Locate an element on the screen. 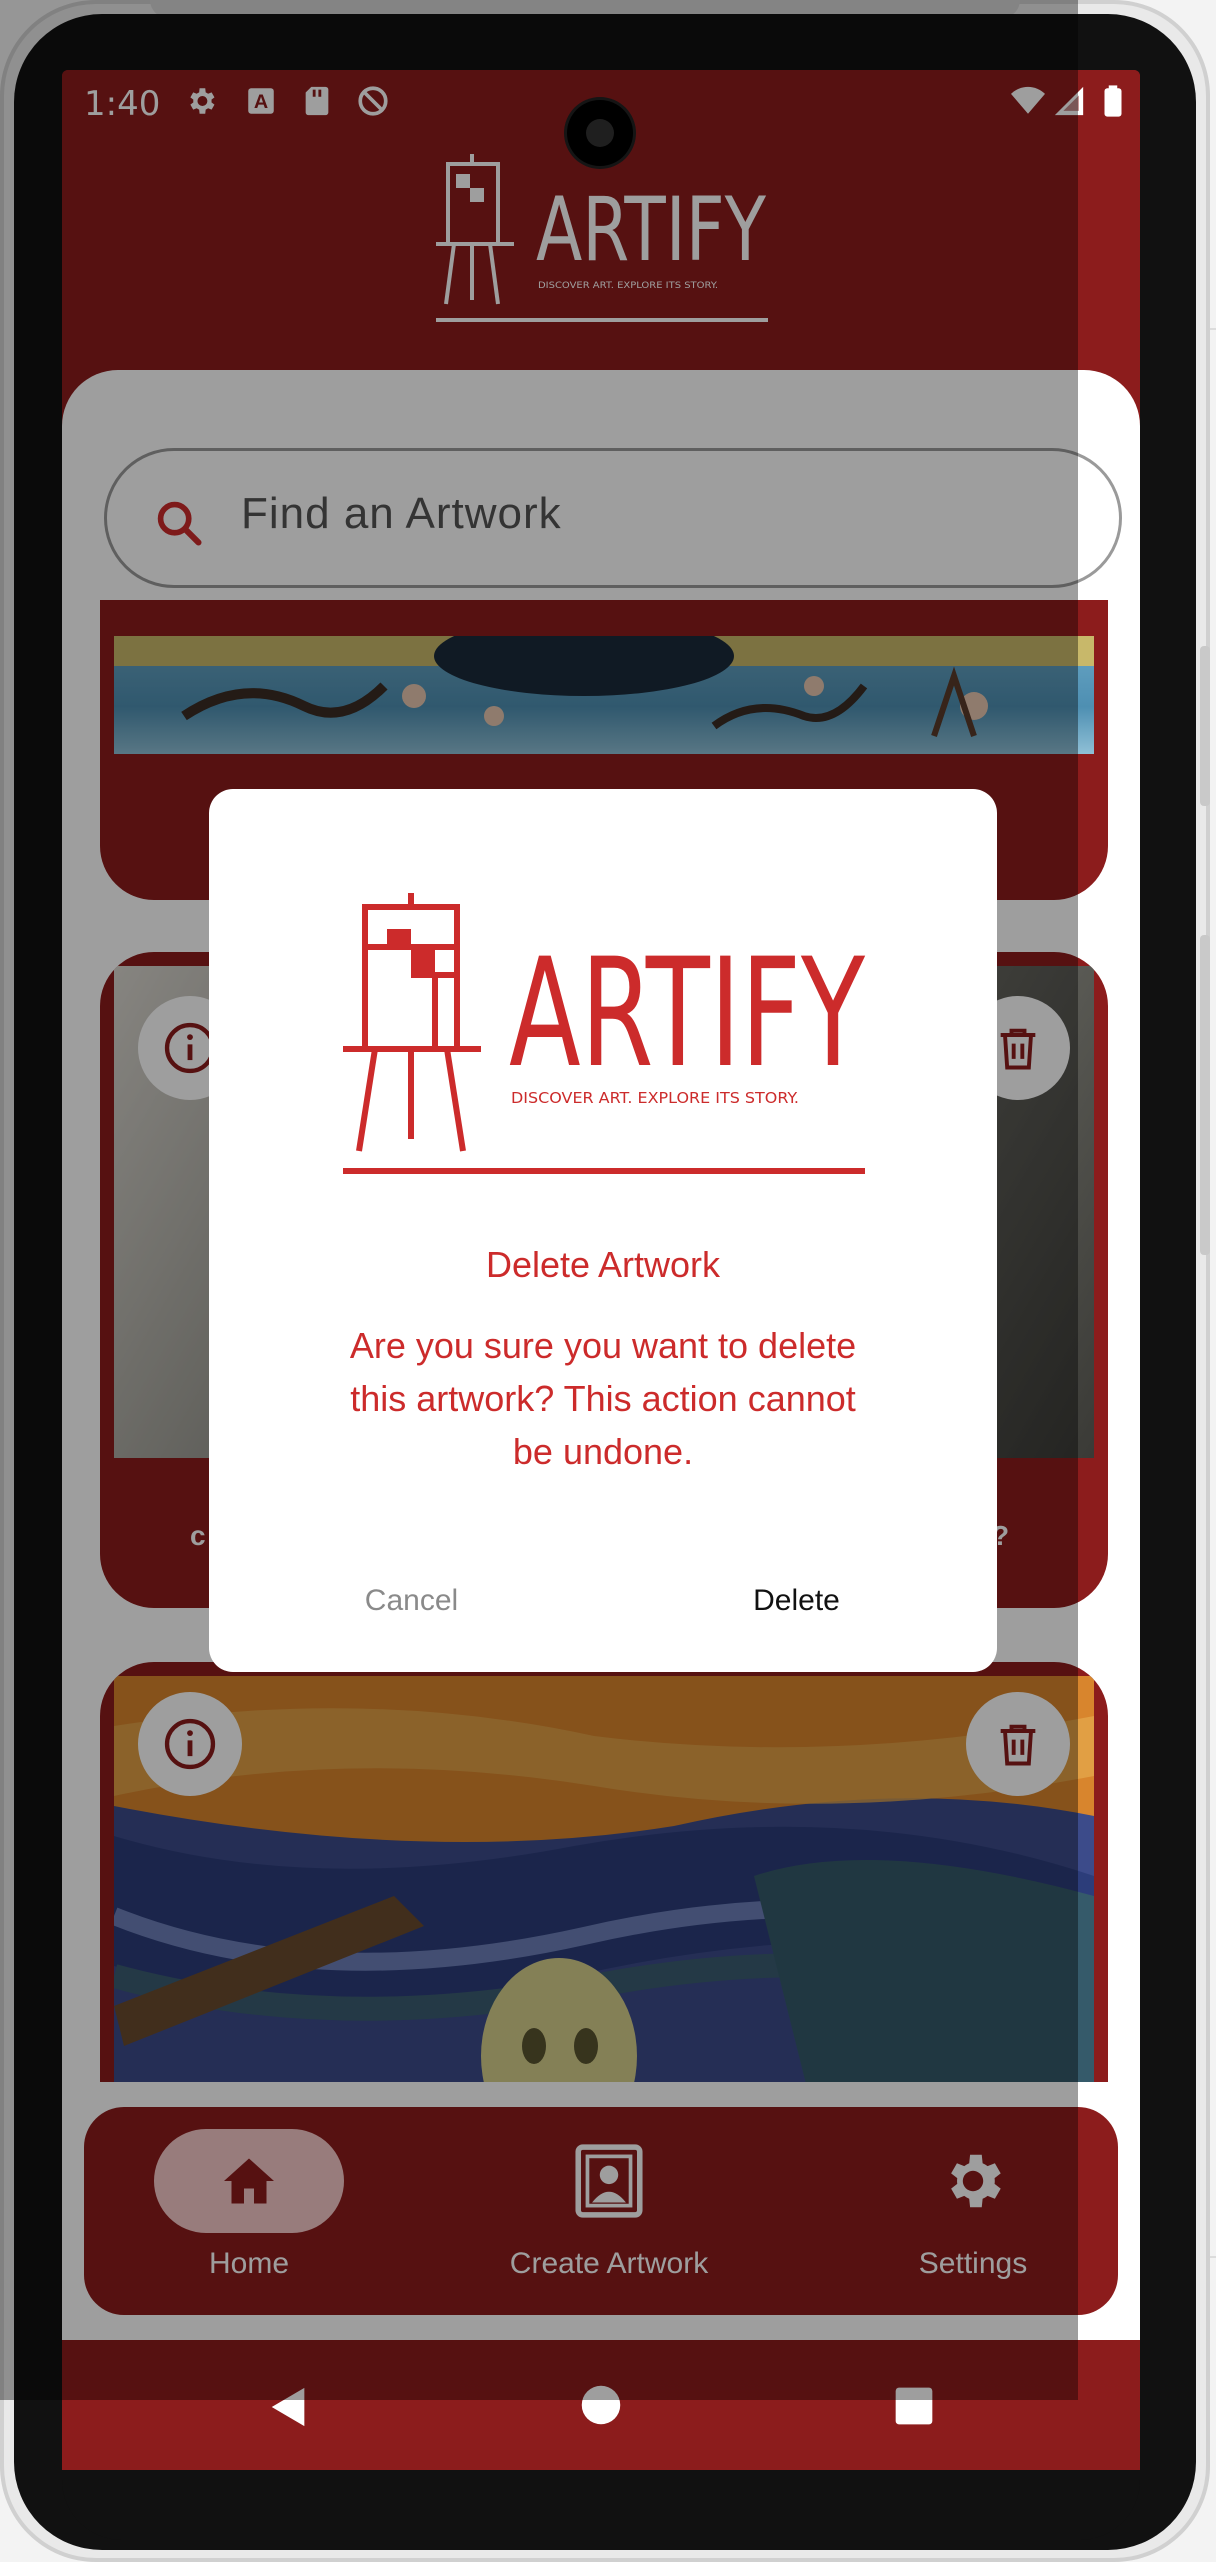 The height and width of the screenshot is (2562, 1216). battery-status-icon is located at coordinates (1113, 101).